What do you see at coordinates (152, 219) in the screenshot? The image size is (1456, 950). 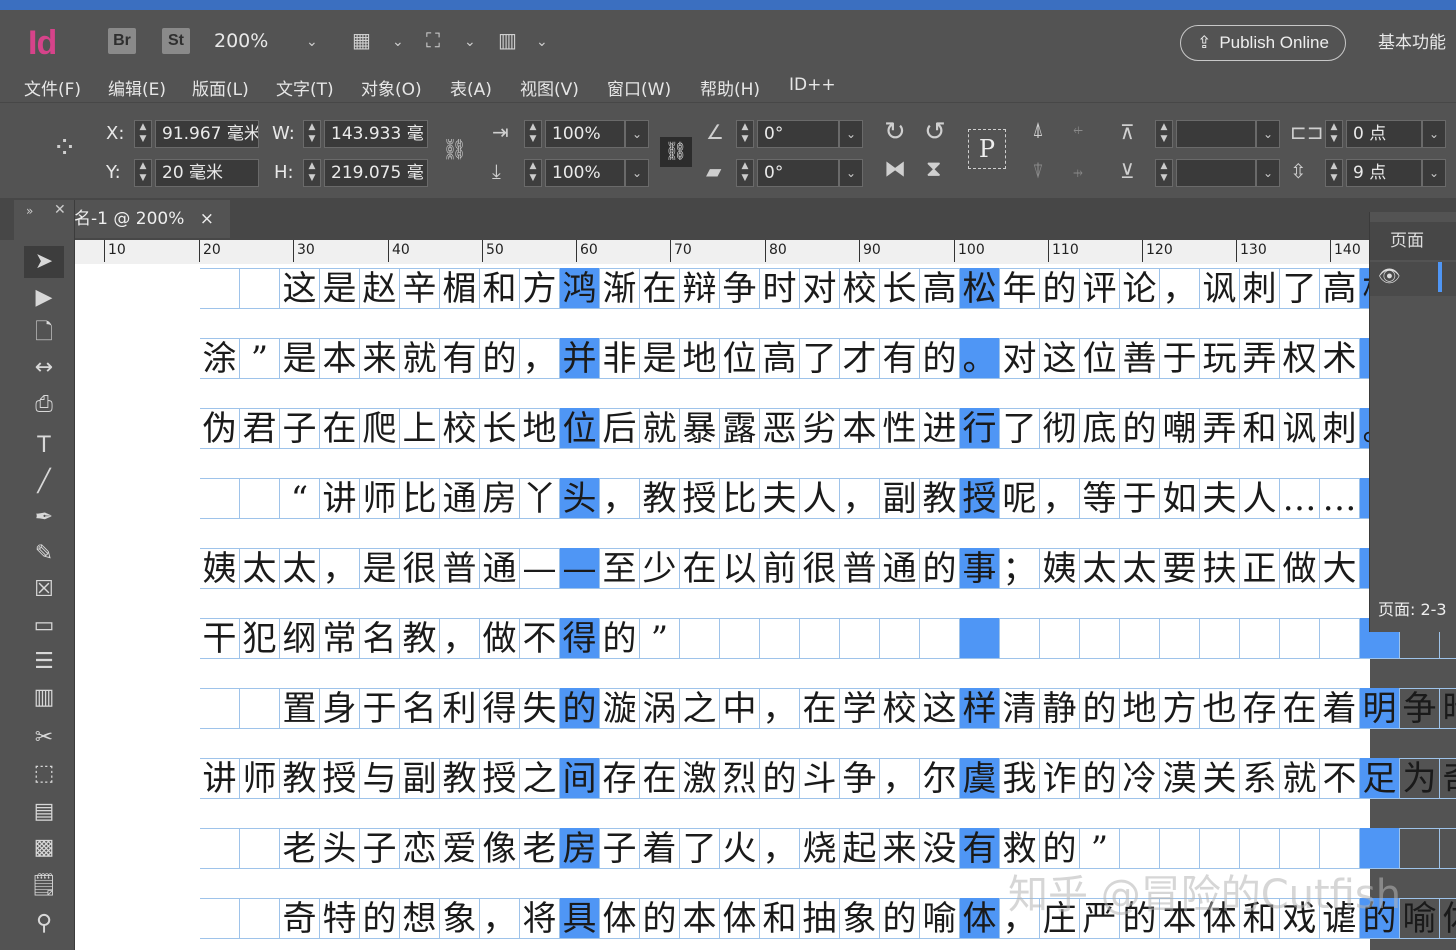 I see `document-tab: 名-1 @ 200% ×` at bounding box center [152, 219].